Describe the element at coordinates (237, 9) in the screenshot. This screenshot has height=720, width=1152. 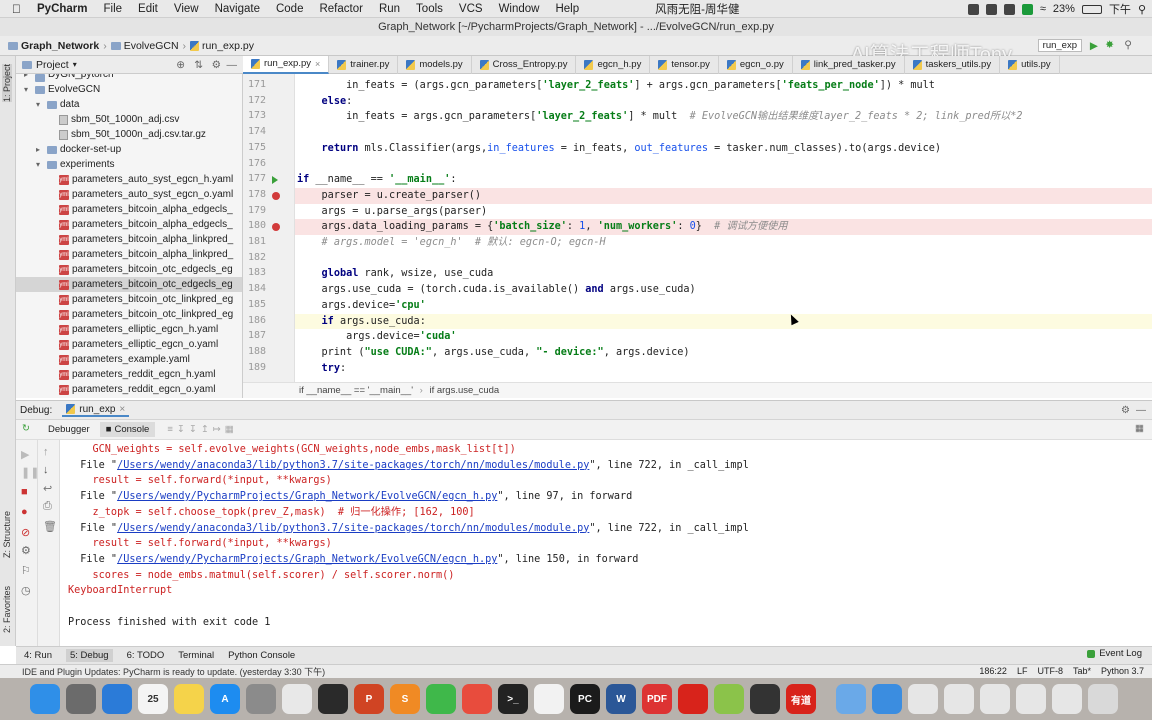
I see `menu-navigate: Navigate` at that location.